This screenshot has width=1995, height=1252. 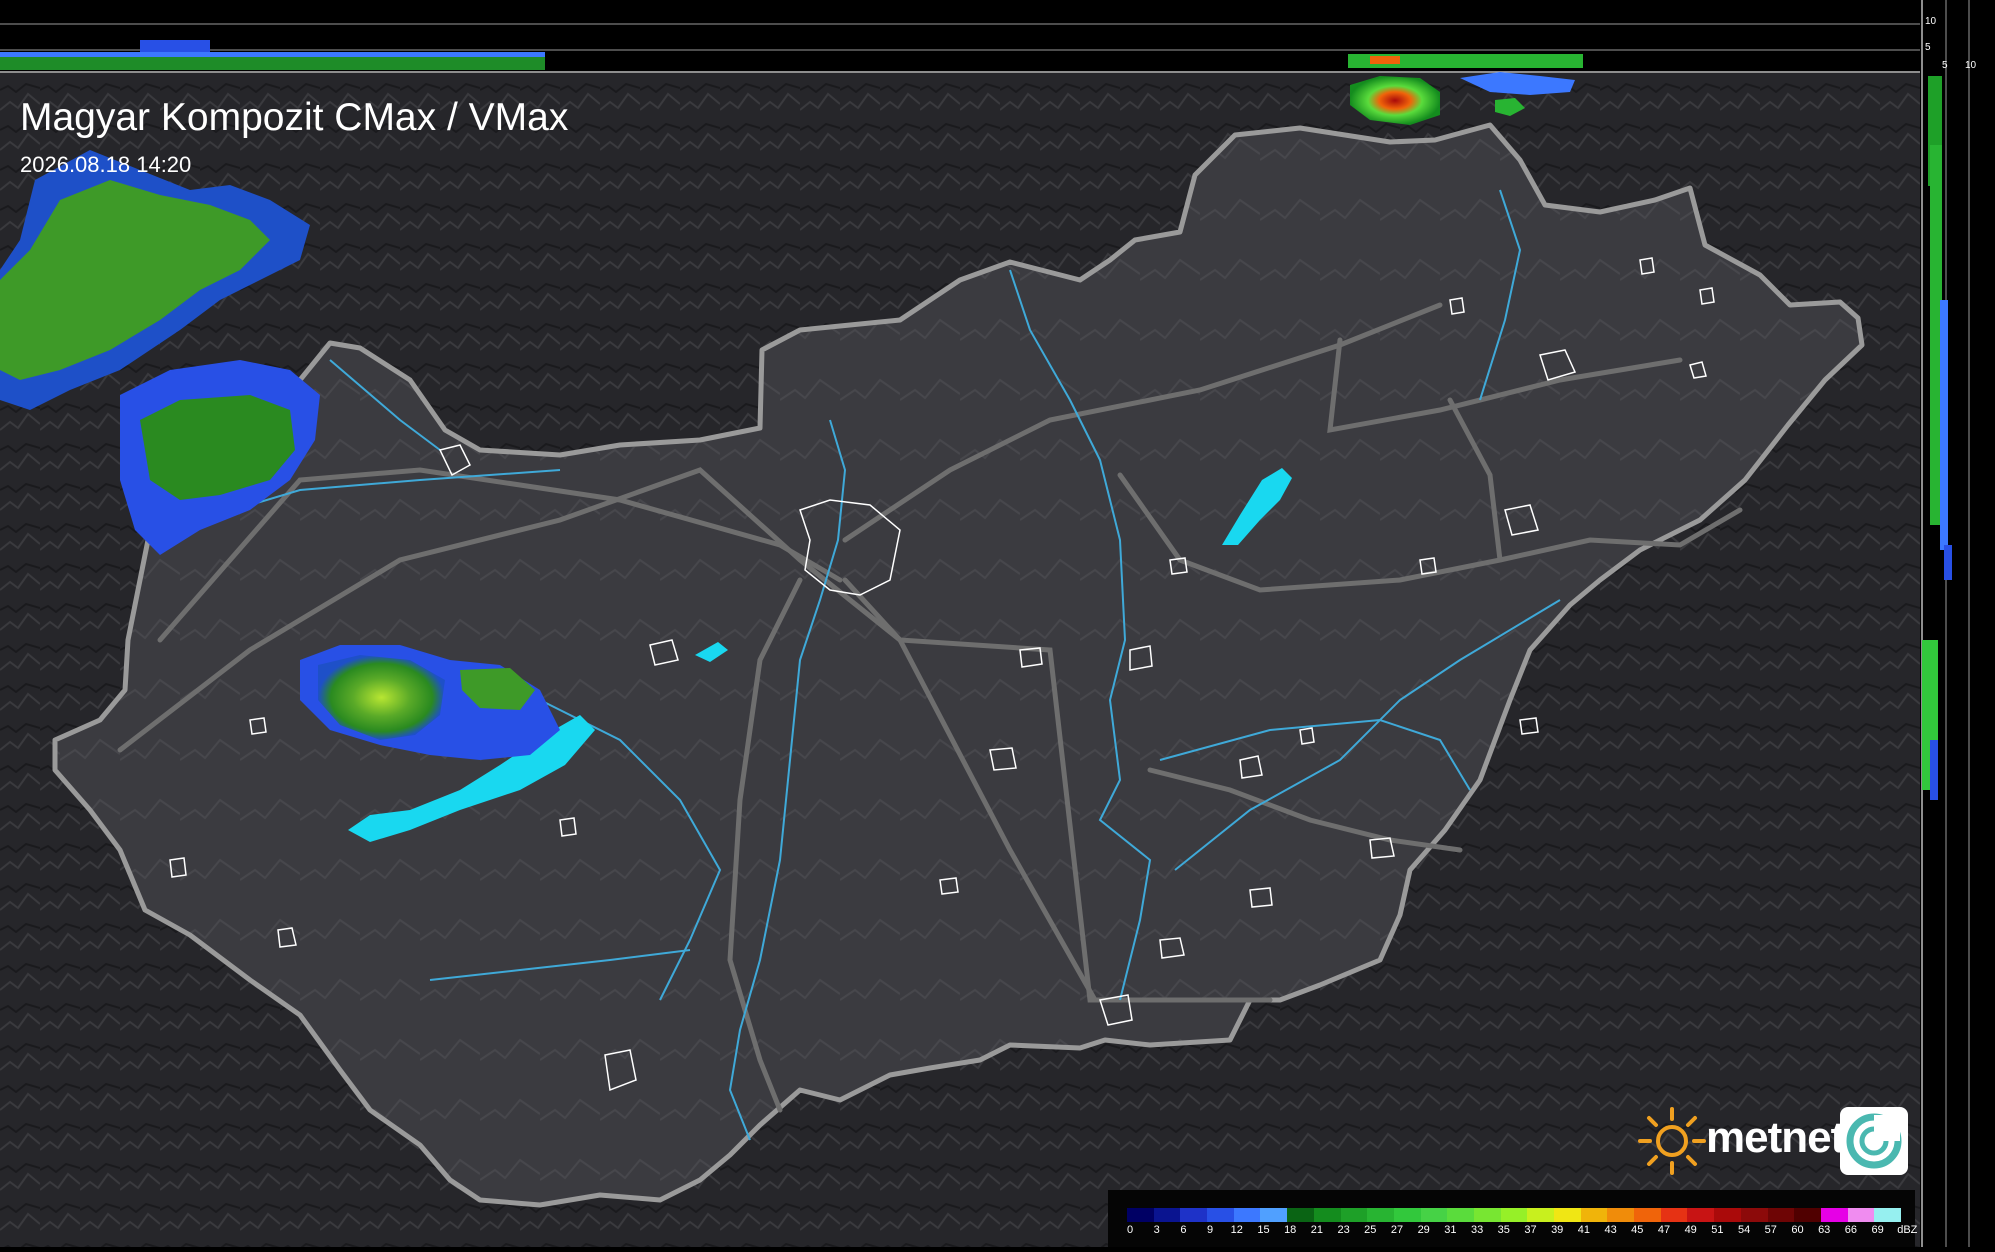 I want to click on legend-tick-label: 57, so click(x=1770, y=1230).